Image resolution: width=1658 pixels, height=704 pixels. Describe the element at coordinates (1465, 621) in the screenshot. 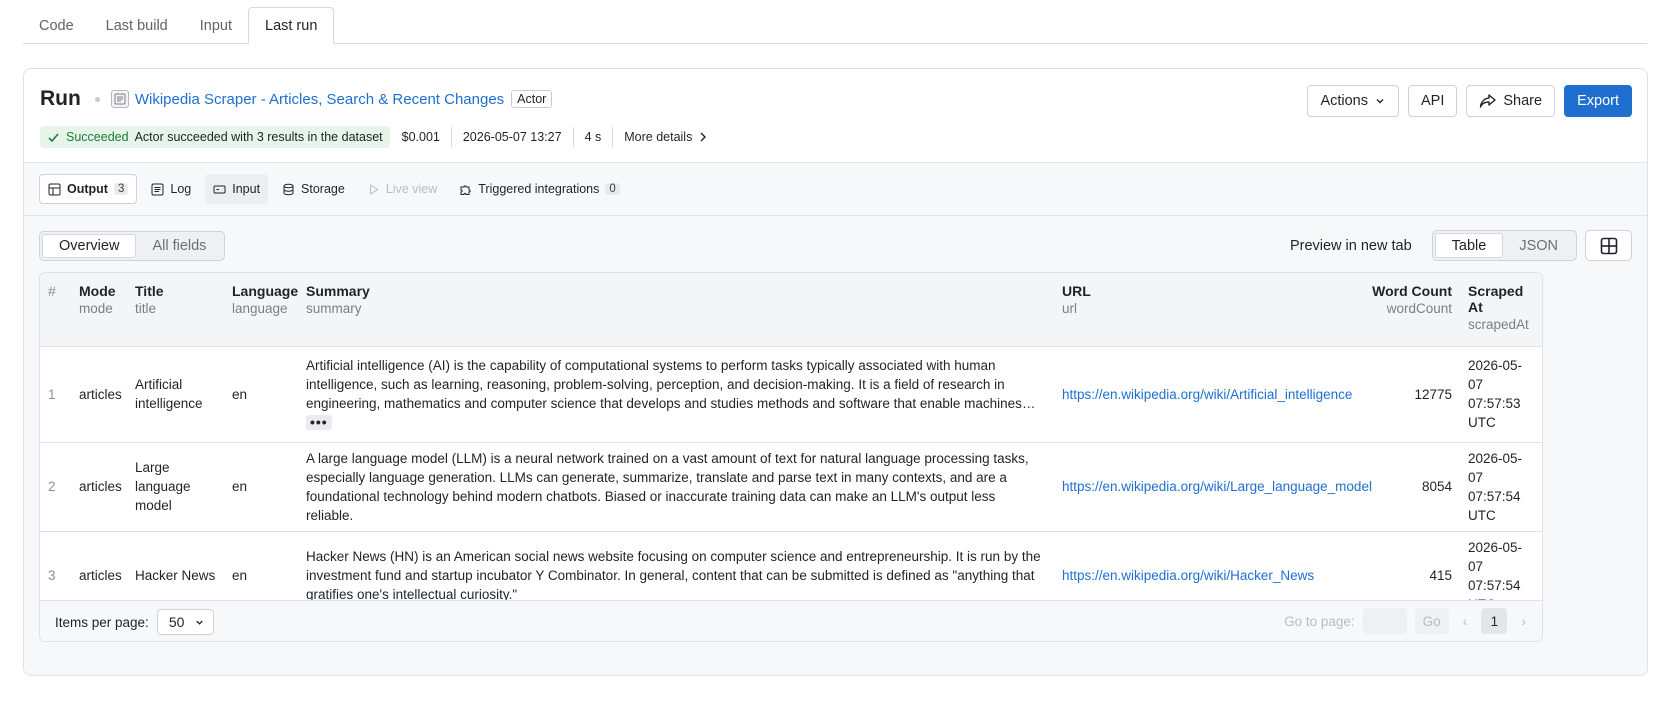

I see `prev-page-icon: ‹` at that location.